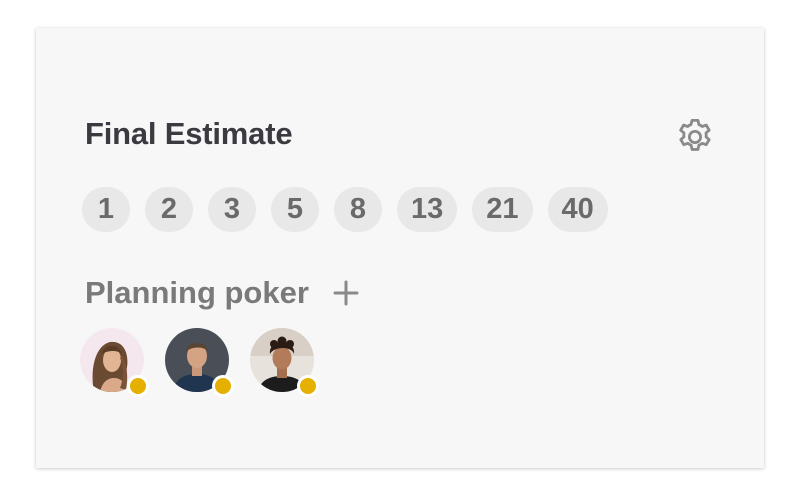  What do you see at coordinates (189, 133) in the screenshot?
I see `card-title: Final Estimate` at bounding box center [189, 133].